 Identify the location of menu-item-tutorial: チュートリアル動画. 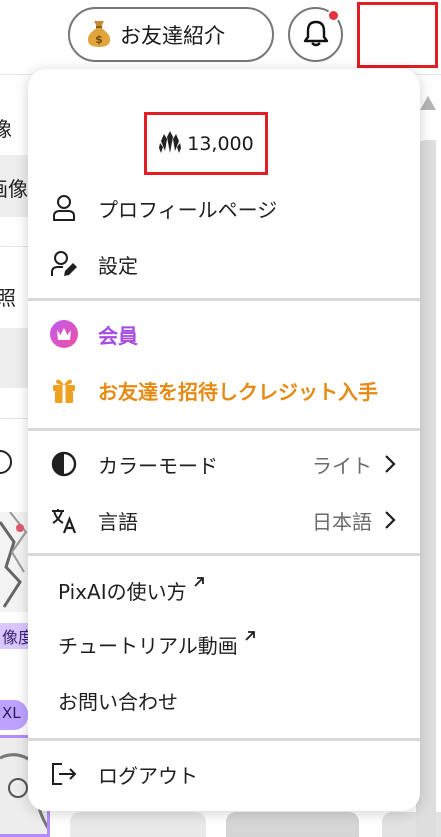
(224, 644).